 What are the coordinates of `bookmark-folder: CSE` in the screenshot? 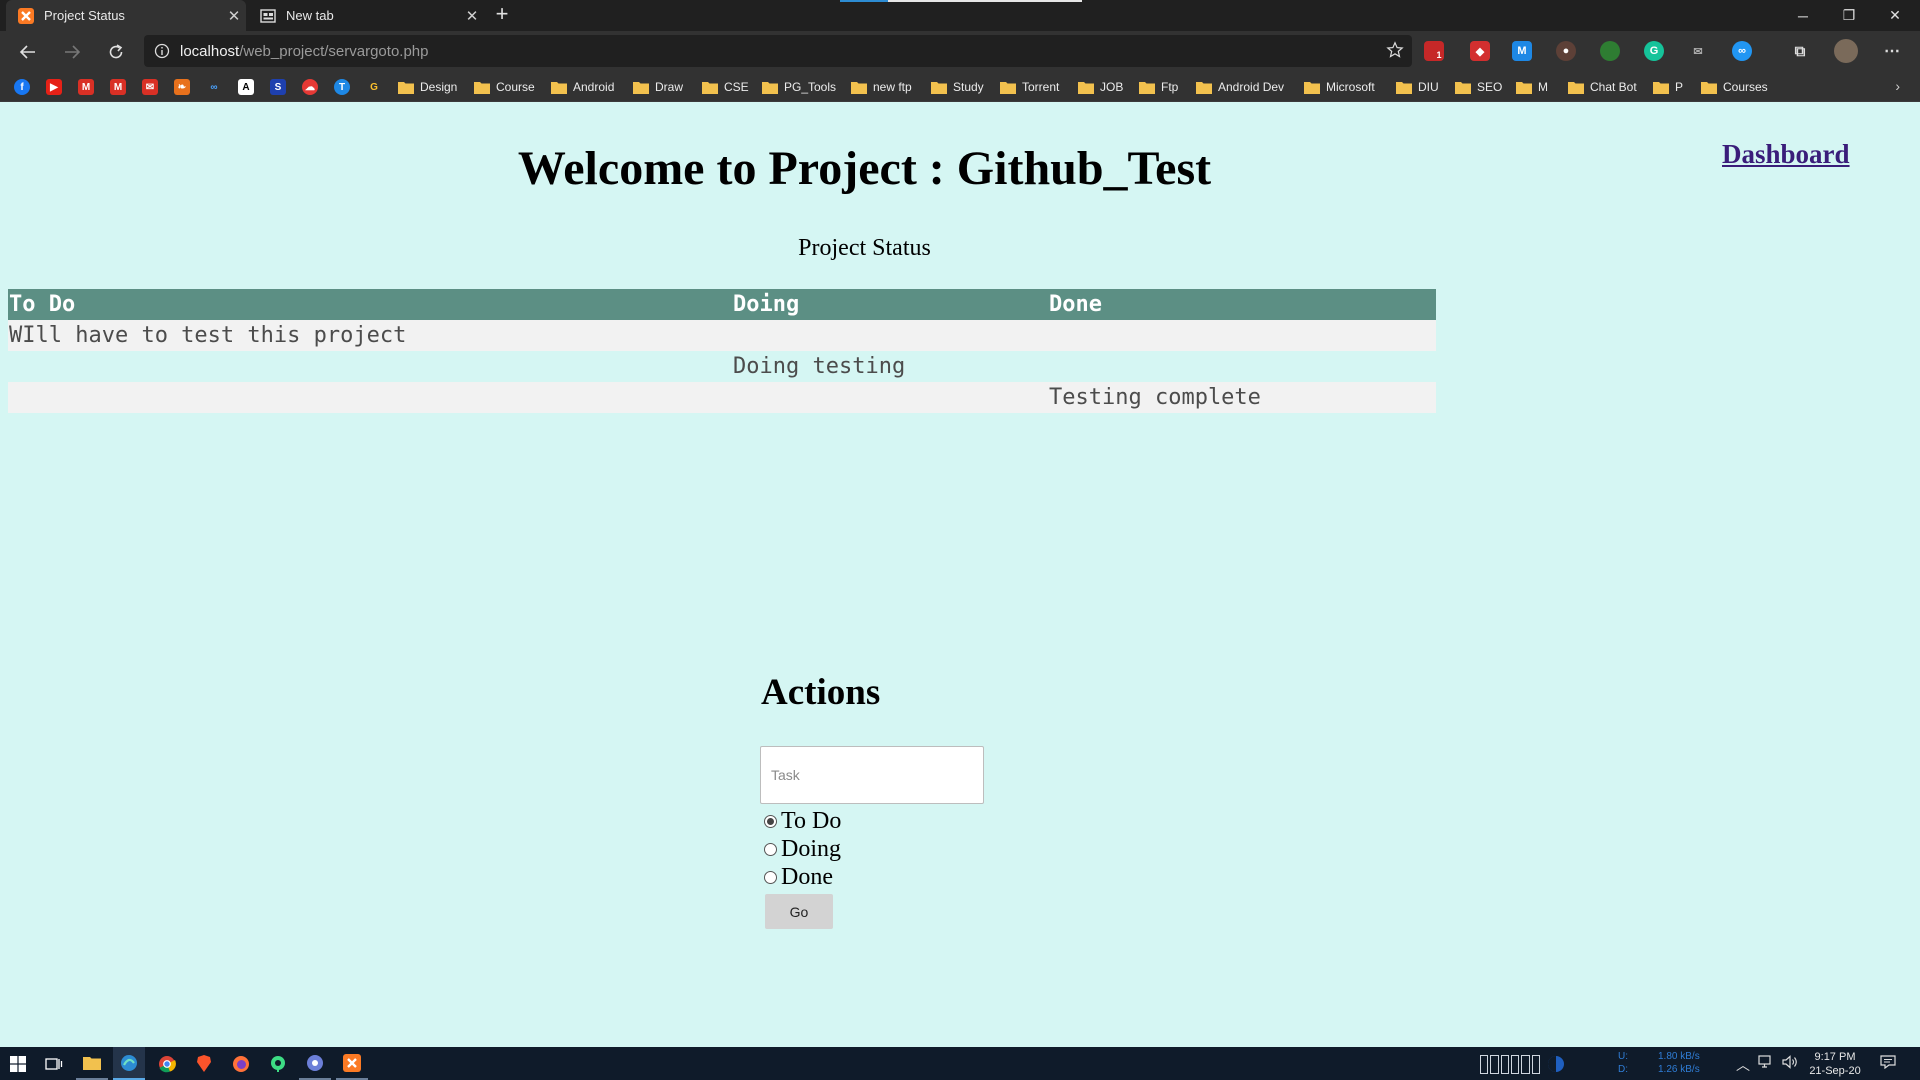 It's located at (725, 87).